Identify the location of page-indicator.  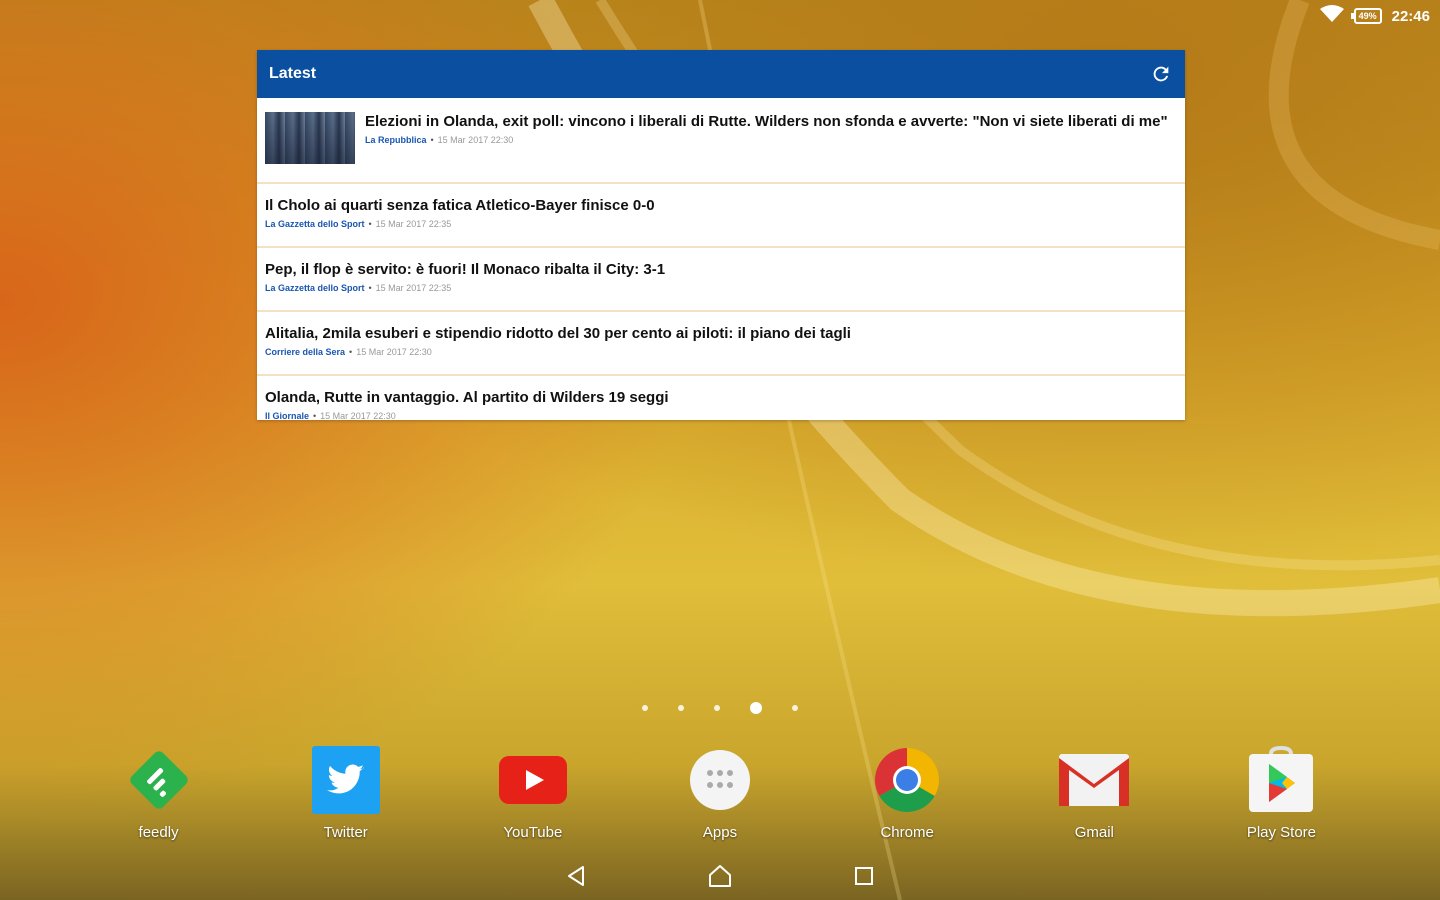
(720, 708).